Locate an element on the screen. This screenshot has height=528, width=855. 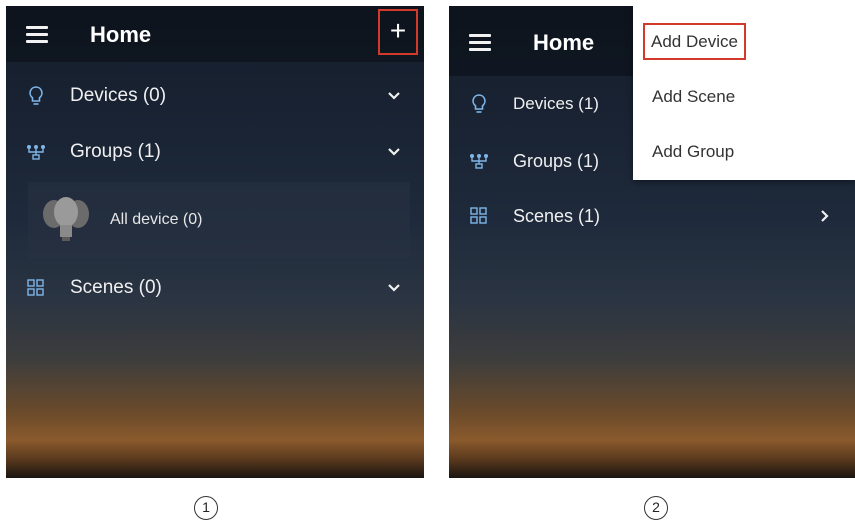
groups-label: Groups (1) is located at coordinates (115, 151).